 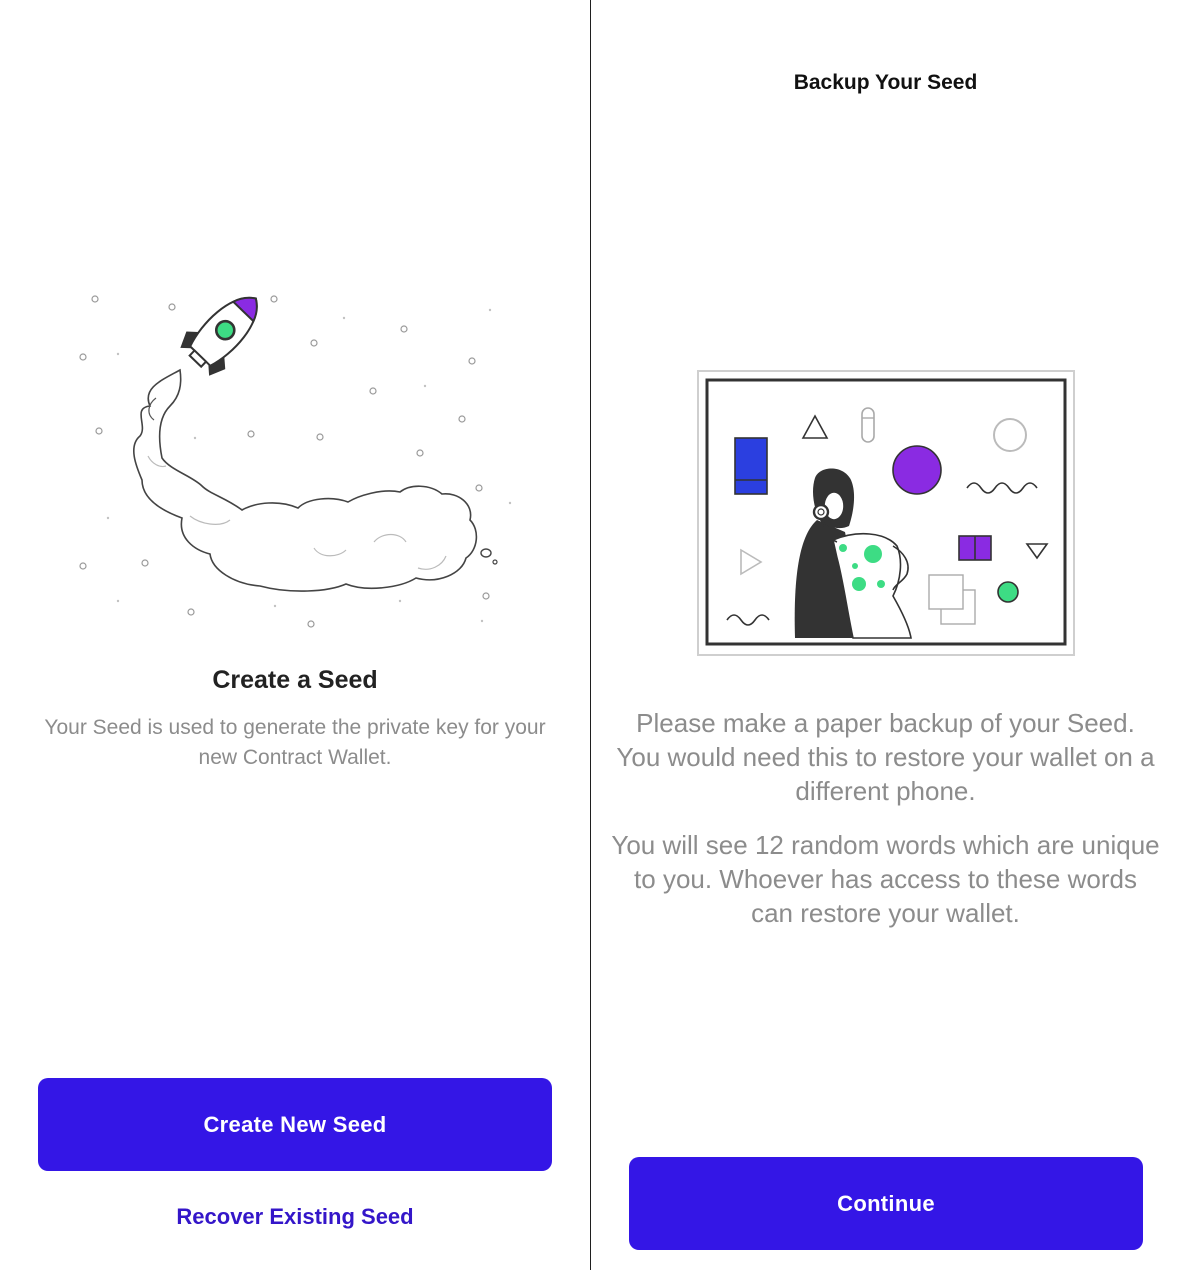 I want to click on rocket-launch-illustration, so click(x=295, y=461).